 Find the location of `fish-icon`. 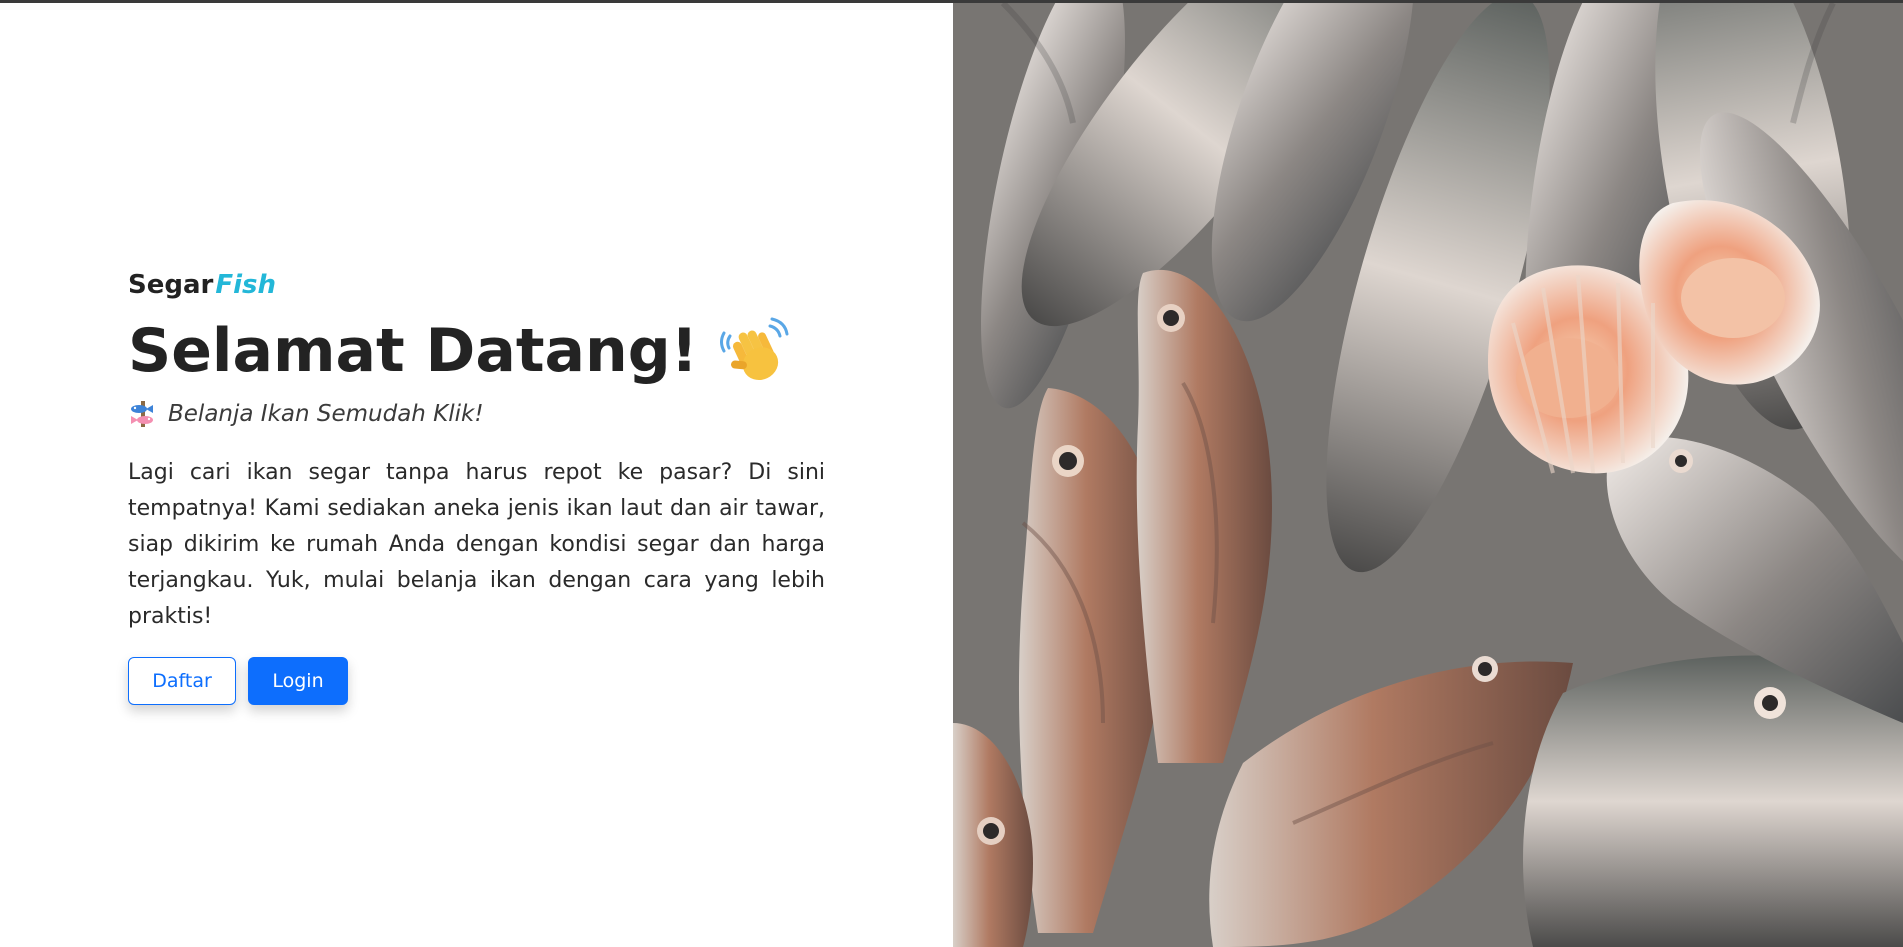

fish-icon is located at coordinates (143, 414).